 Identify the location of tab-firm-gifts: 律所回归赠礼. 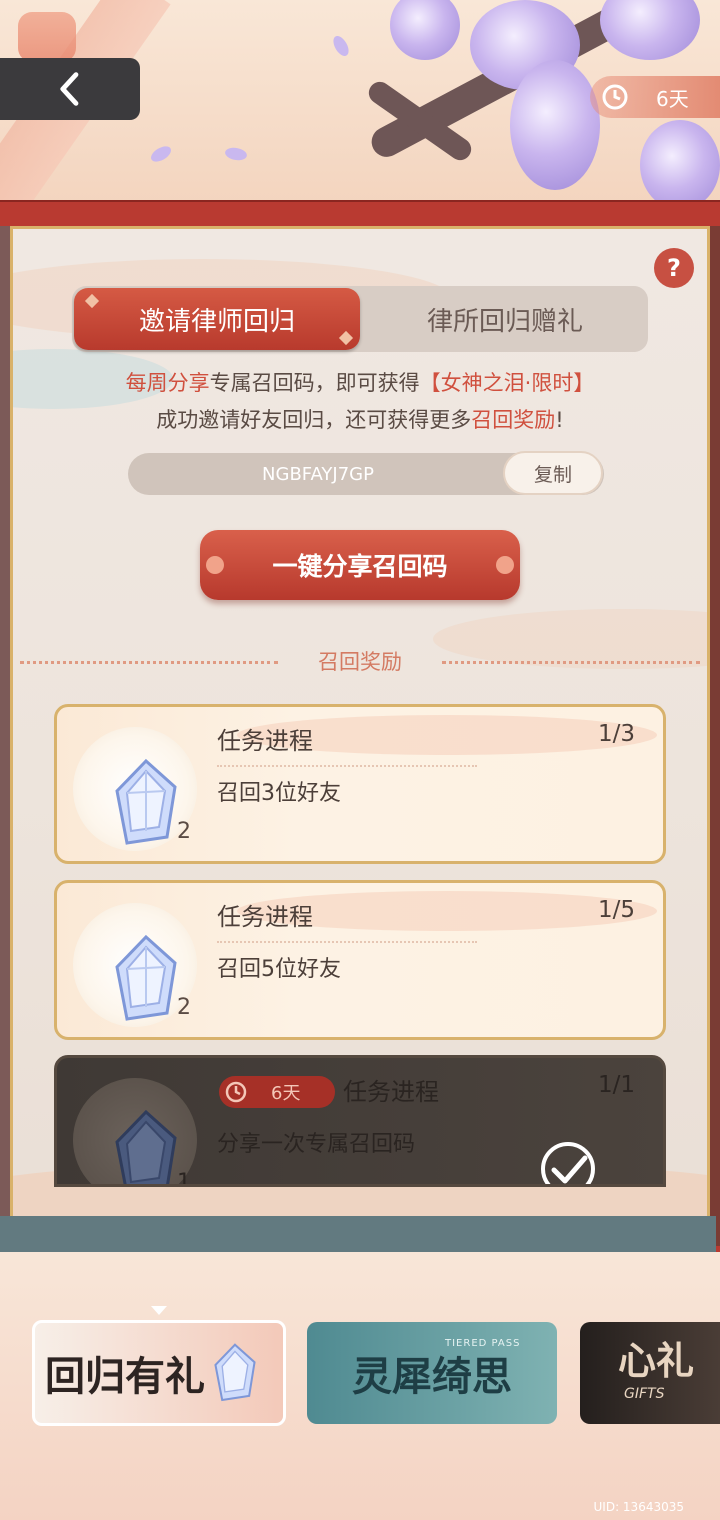
(505, 319).